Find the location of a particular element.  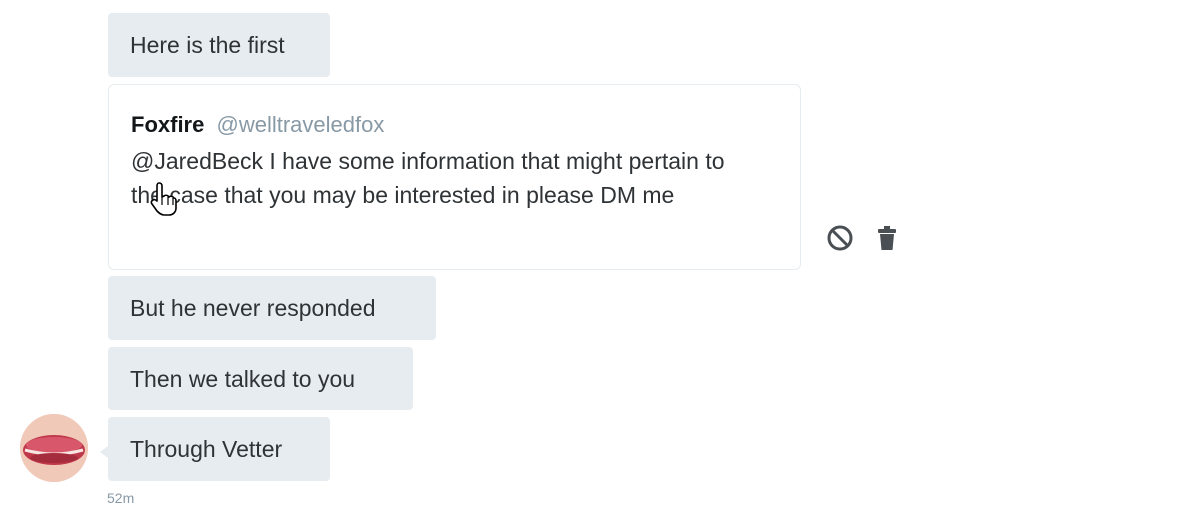

quoted-tweet-author-name: Foxfire is located at coordinates (167, 124).